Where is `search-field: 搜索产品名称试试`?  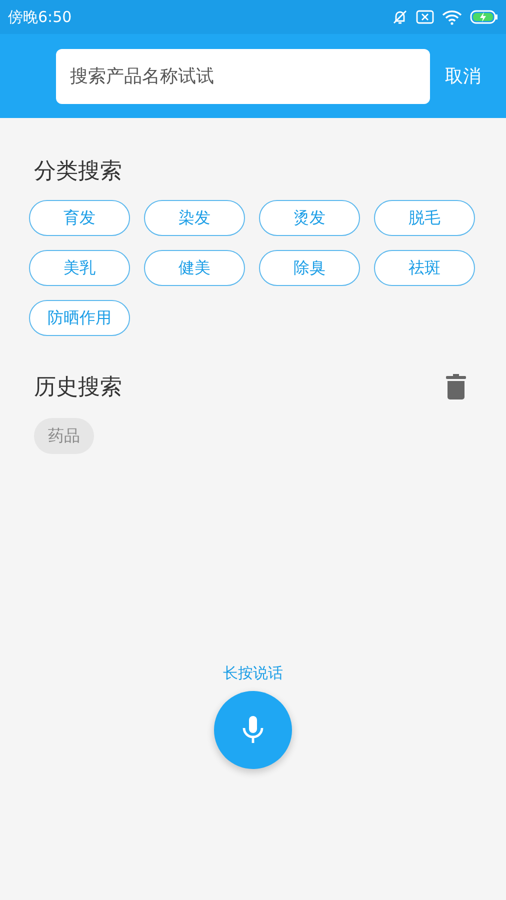
search-field: 搜索产品名称试试 is located at coordinates (243, 76).